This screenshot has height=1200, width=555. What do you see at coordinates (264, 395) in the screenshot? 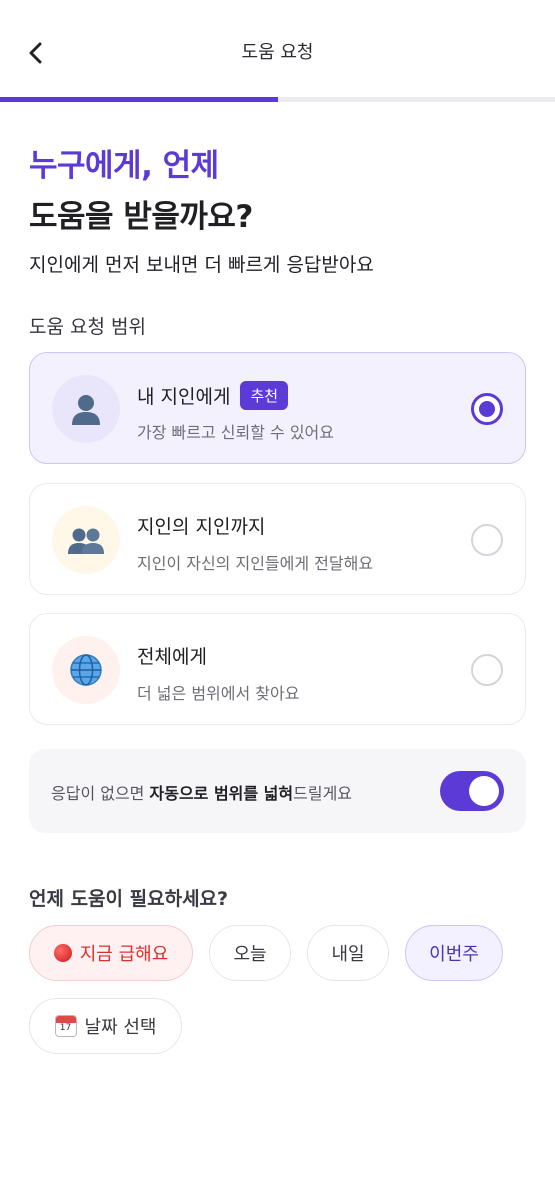
I see `recommended-badge: 추천` at bounding box center [264, 395].